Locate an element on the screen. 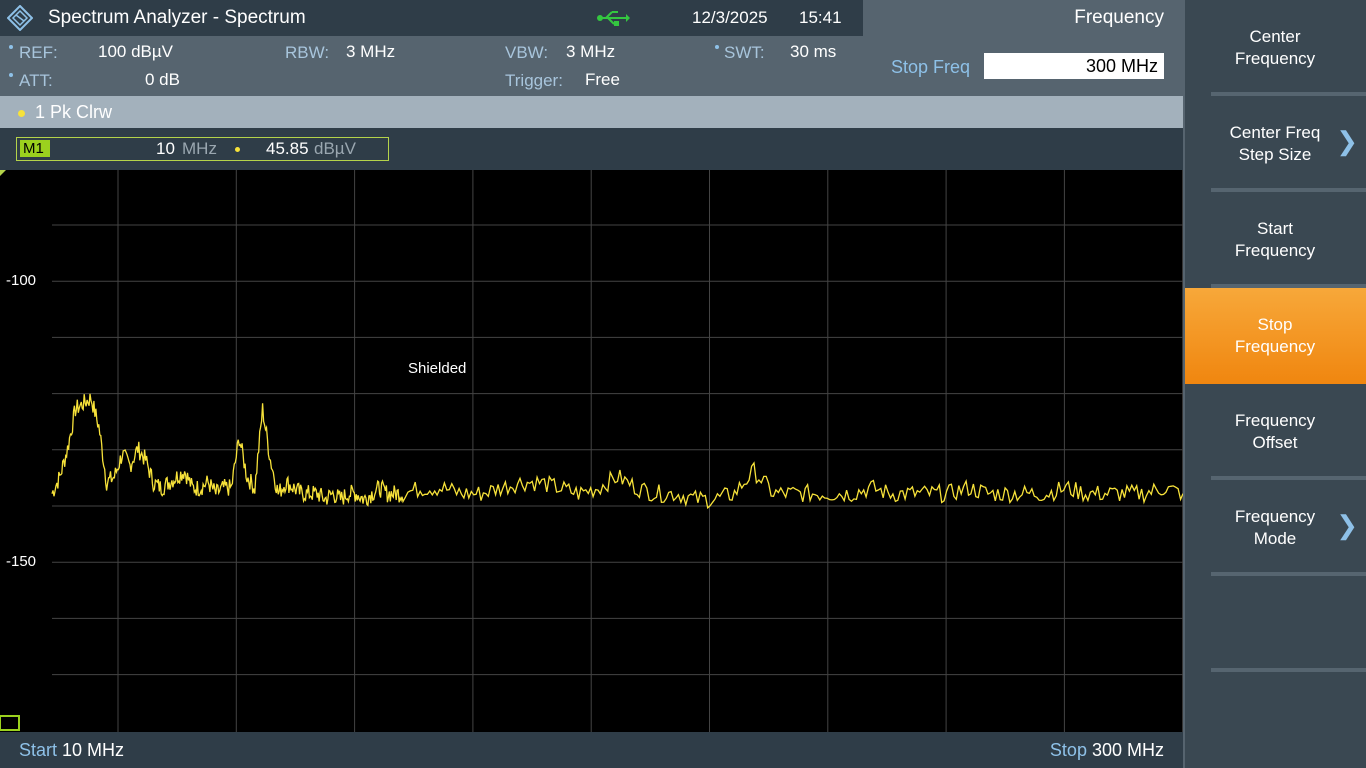 The width and height of the screenshot is (1366, 768). marker-trace-icon is located at coordinates (237, 149).